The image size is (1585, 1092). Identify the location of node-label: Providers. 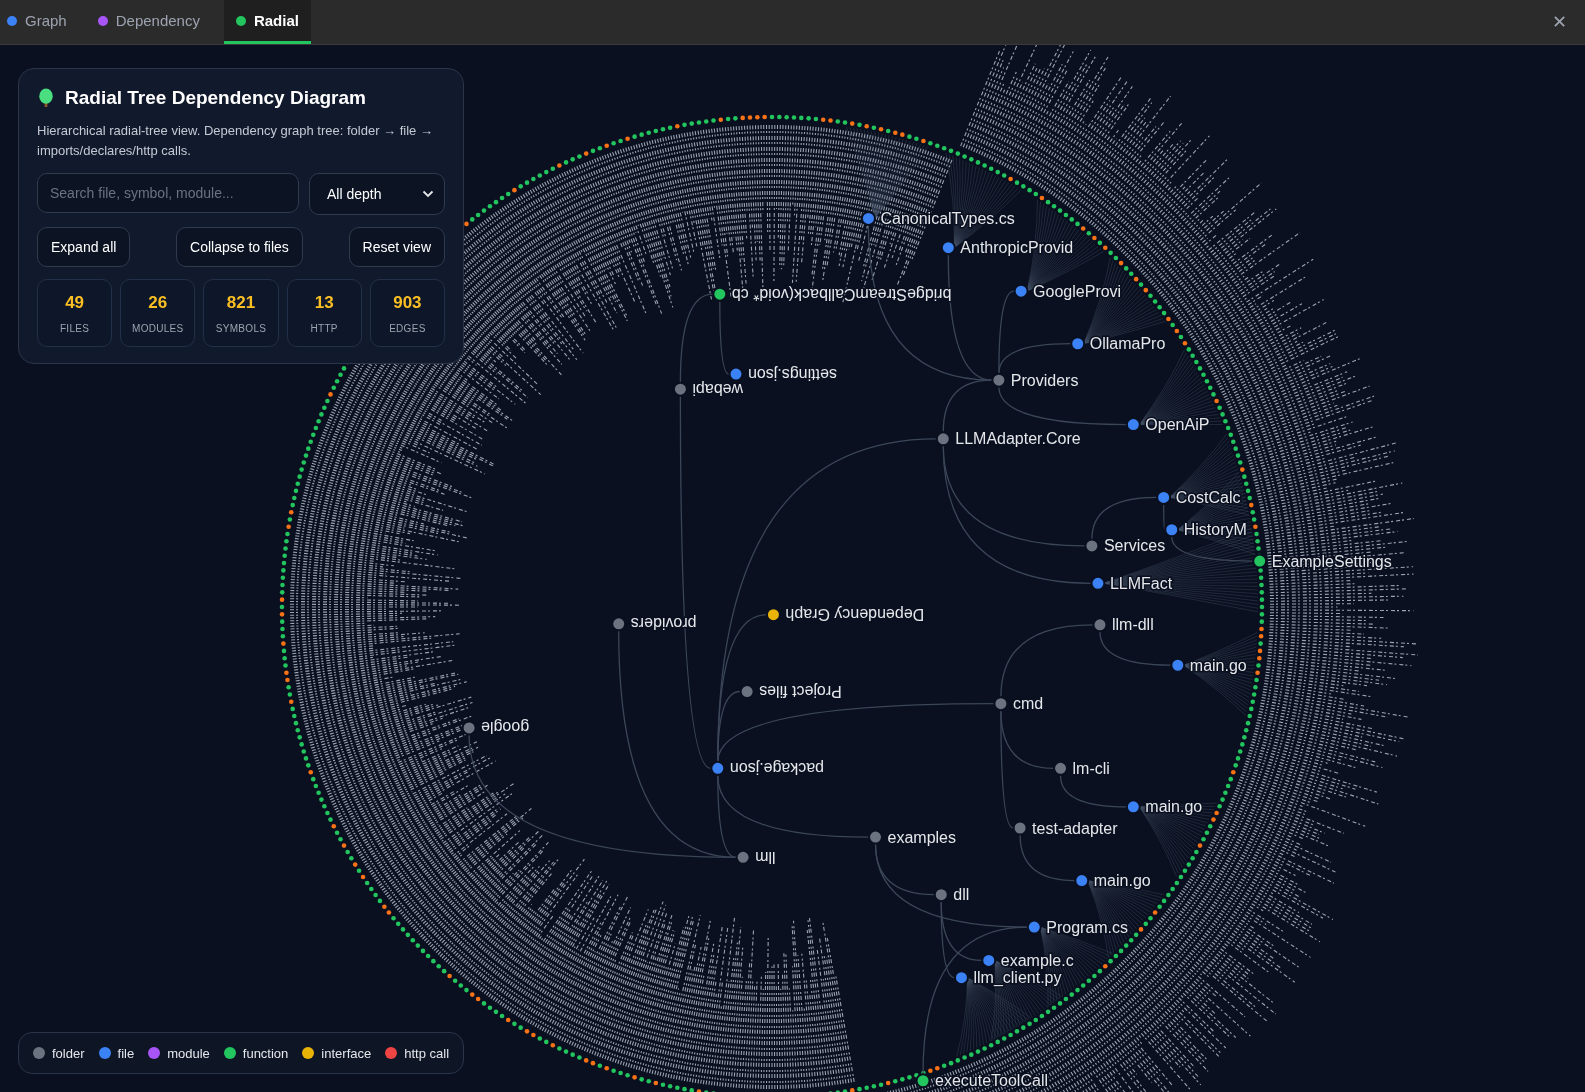
(1044, 380).